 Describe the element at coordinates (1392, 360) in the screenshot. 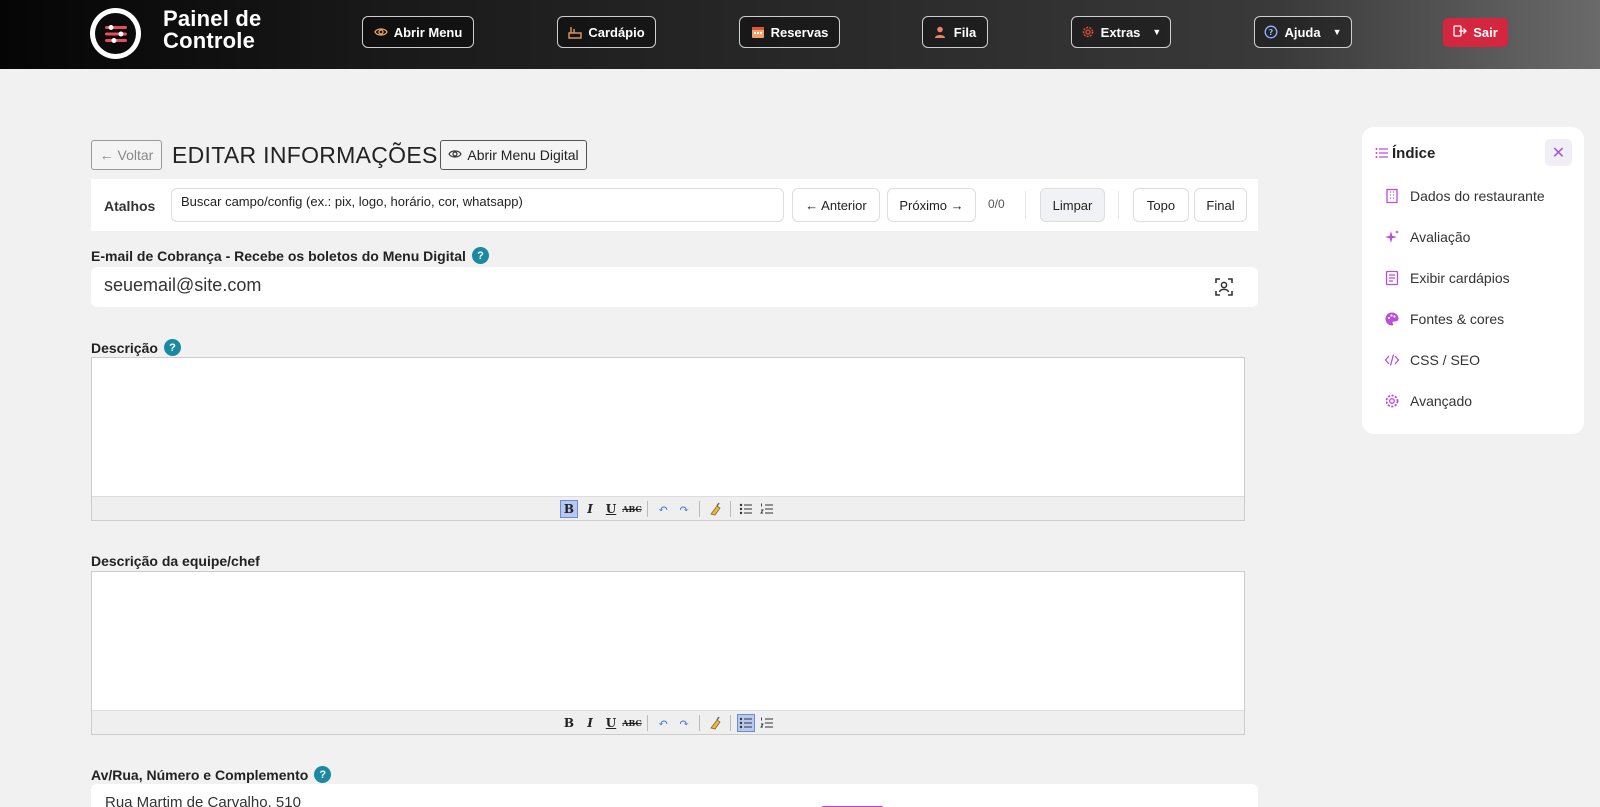

I see `code-icon` at that location.